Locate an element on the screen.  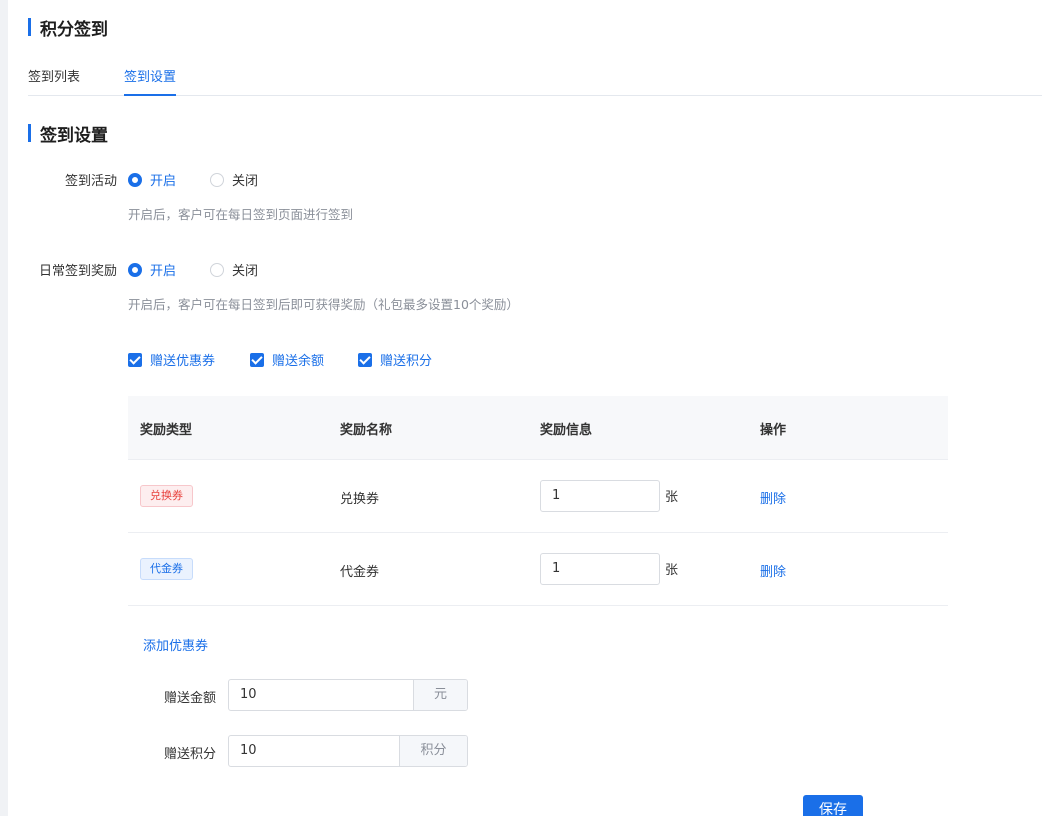
gift-balance-checkbox: 赠送余额 is located at coordinates (287, 359).